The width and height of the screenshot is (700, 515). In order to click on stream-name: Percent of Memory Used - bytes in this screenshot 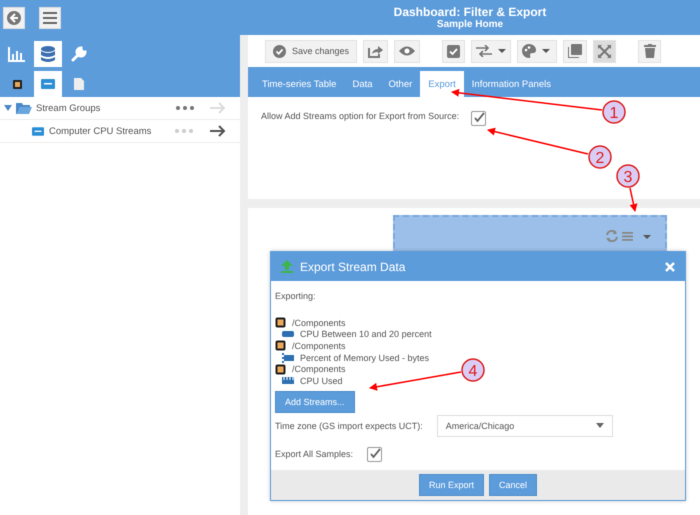, I will do `click(365, 357)`.